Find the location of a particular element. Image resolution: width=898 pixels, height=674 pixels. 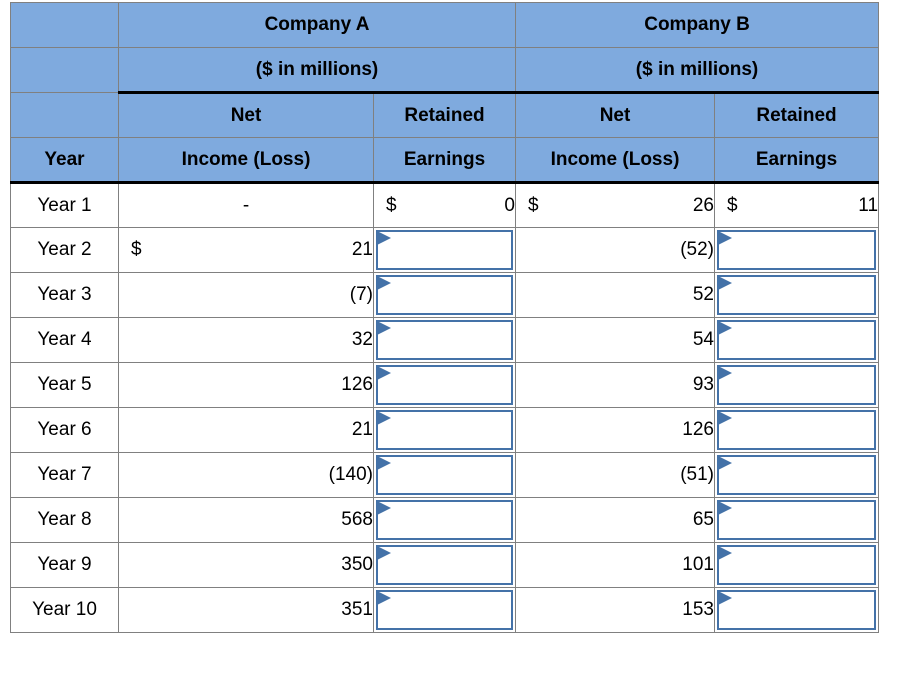

company-b-net-income-value: 126 is located at coordinates (698, 429).